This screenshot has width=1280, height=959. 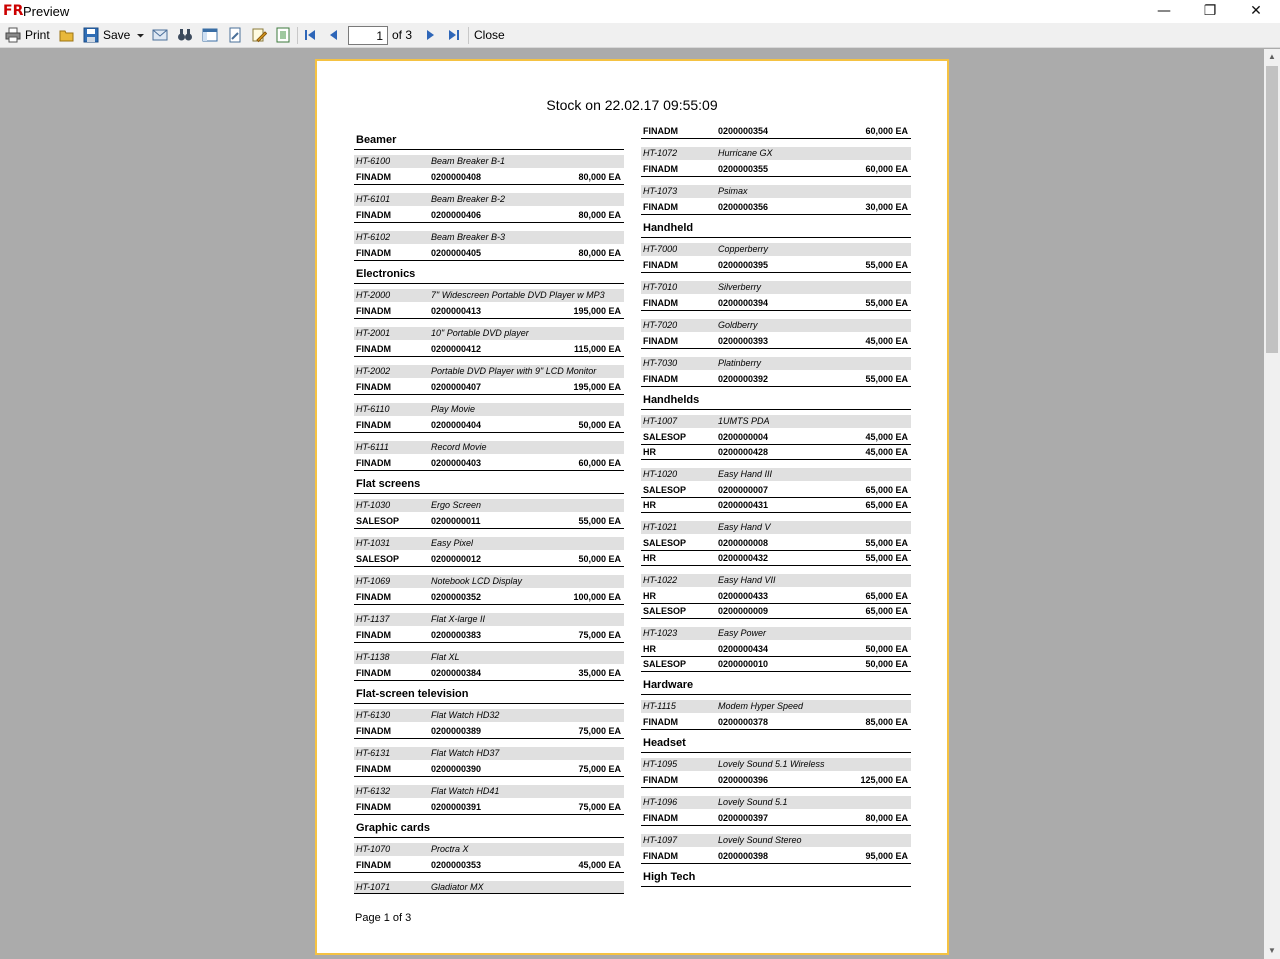 What do you see at coordinates (1164, 11) in the screenshot?
I see `minimize-button: —` at bounding box center [1164, 11].